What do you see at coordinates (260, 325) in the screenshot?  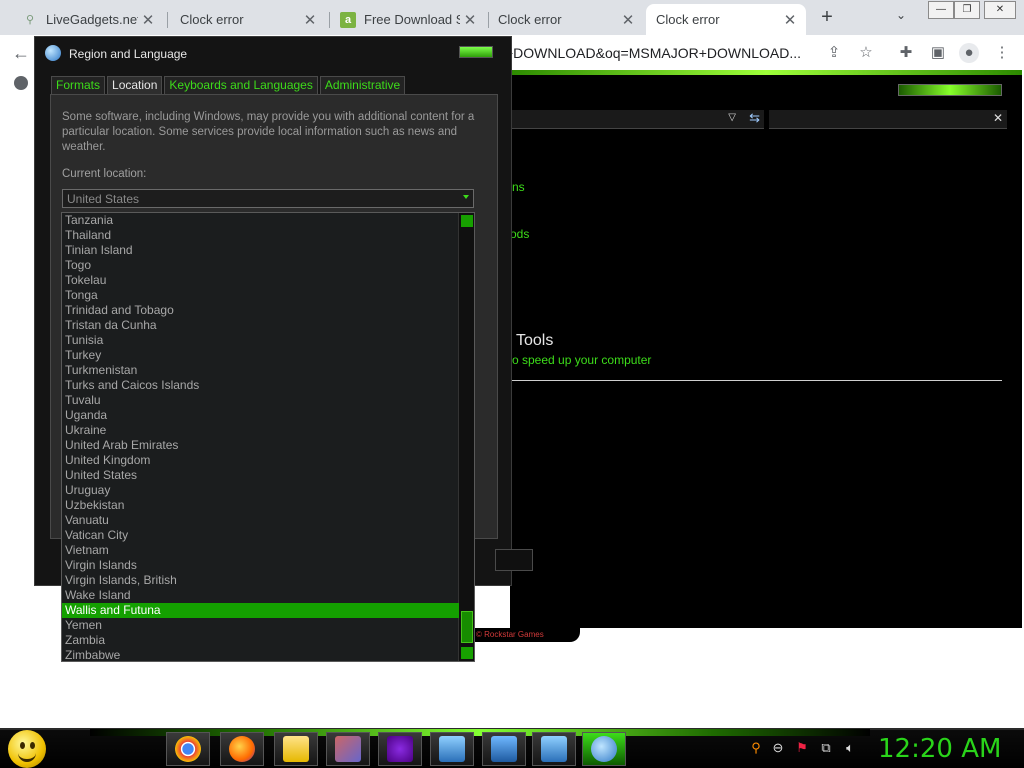 I see `dropdown-item: Tristan da Cunha` at bounding box center [260, 325].